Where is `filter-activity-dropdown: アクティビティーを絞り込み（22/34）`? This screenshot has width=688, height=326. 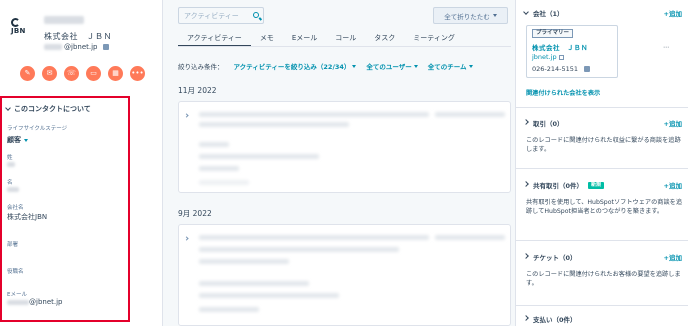
filter-activity-dropdown: アクティビティーを絞り込み（22/34） is located at coordinates (295, 66).